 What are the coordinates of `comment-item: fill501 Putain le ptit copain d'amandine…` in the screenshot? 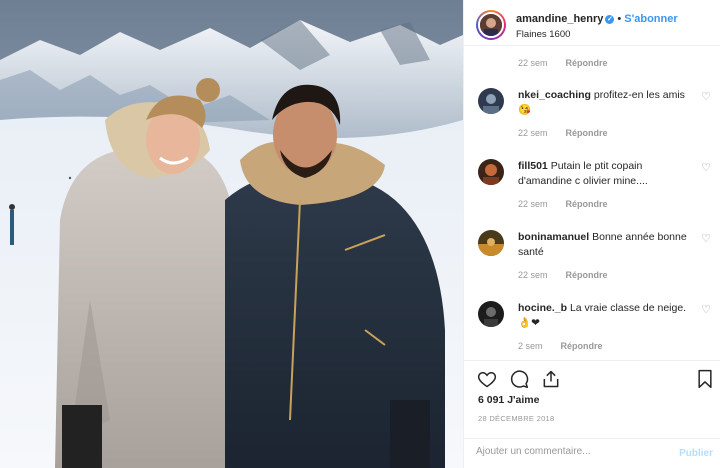 It's located at (592, 194).